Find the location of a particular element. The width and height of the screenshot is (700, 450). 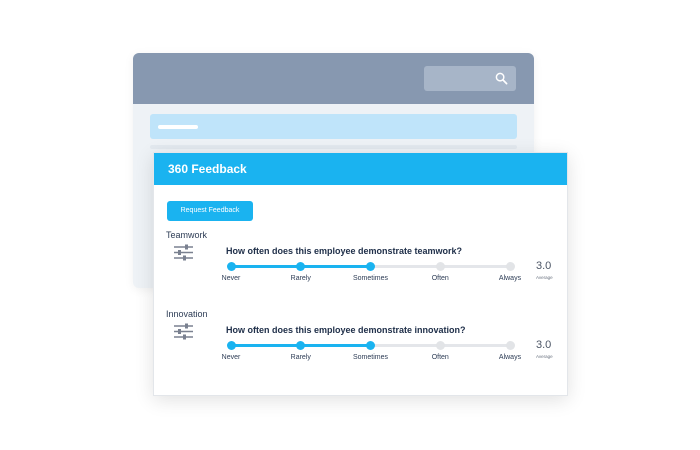

search-box is located at coordinates (470, 78).